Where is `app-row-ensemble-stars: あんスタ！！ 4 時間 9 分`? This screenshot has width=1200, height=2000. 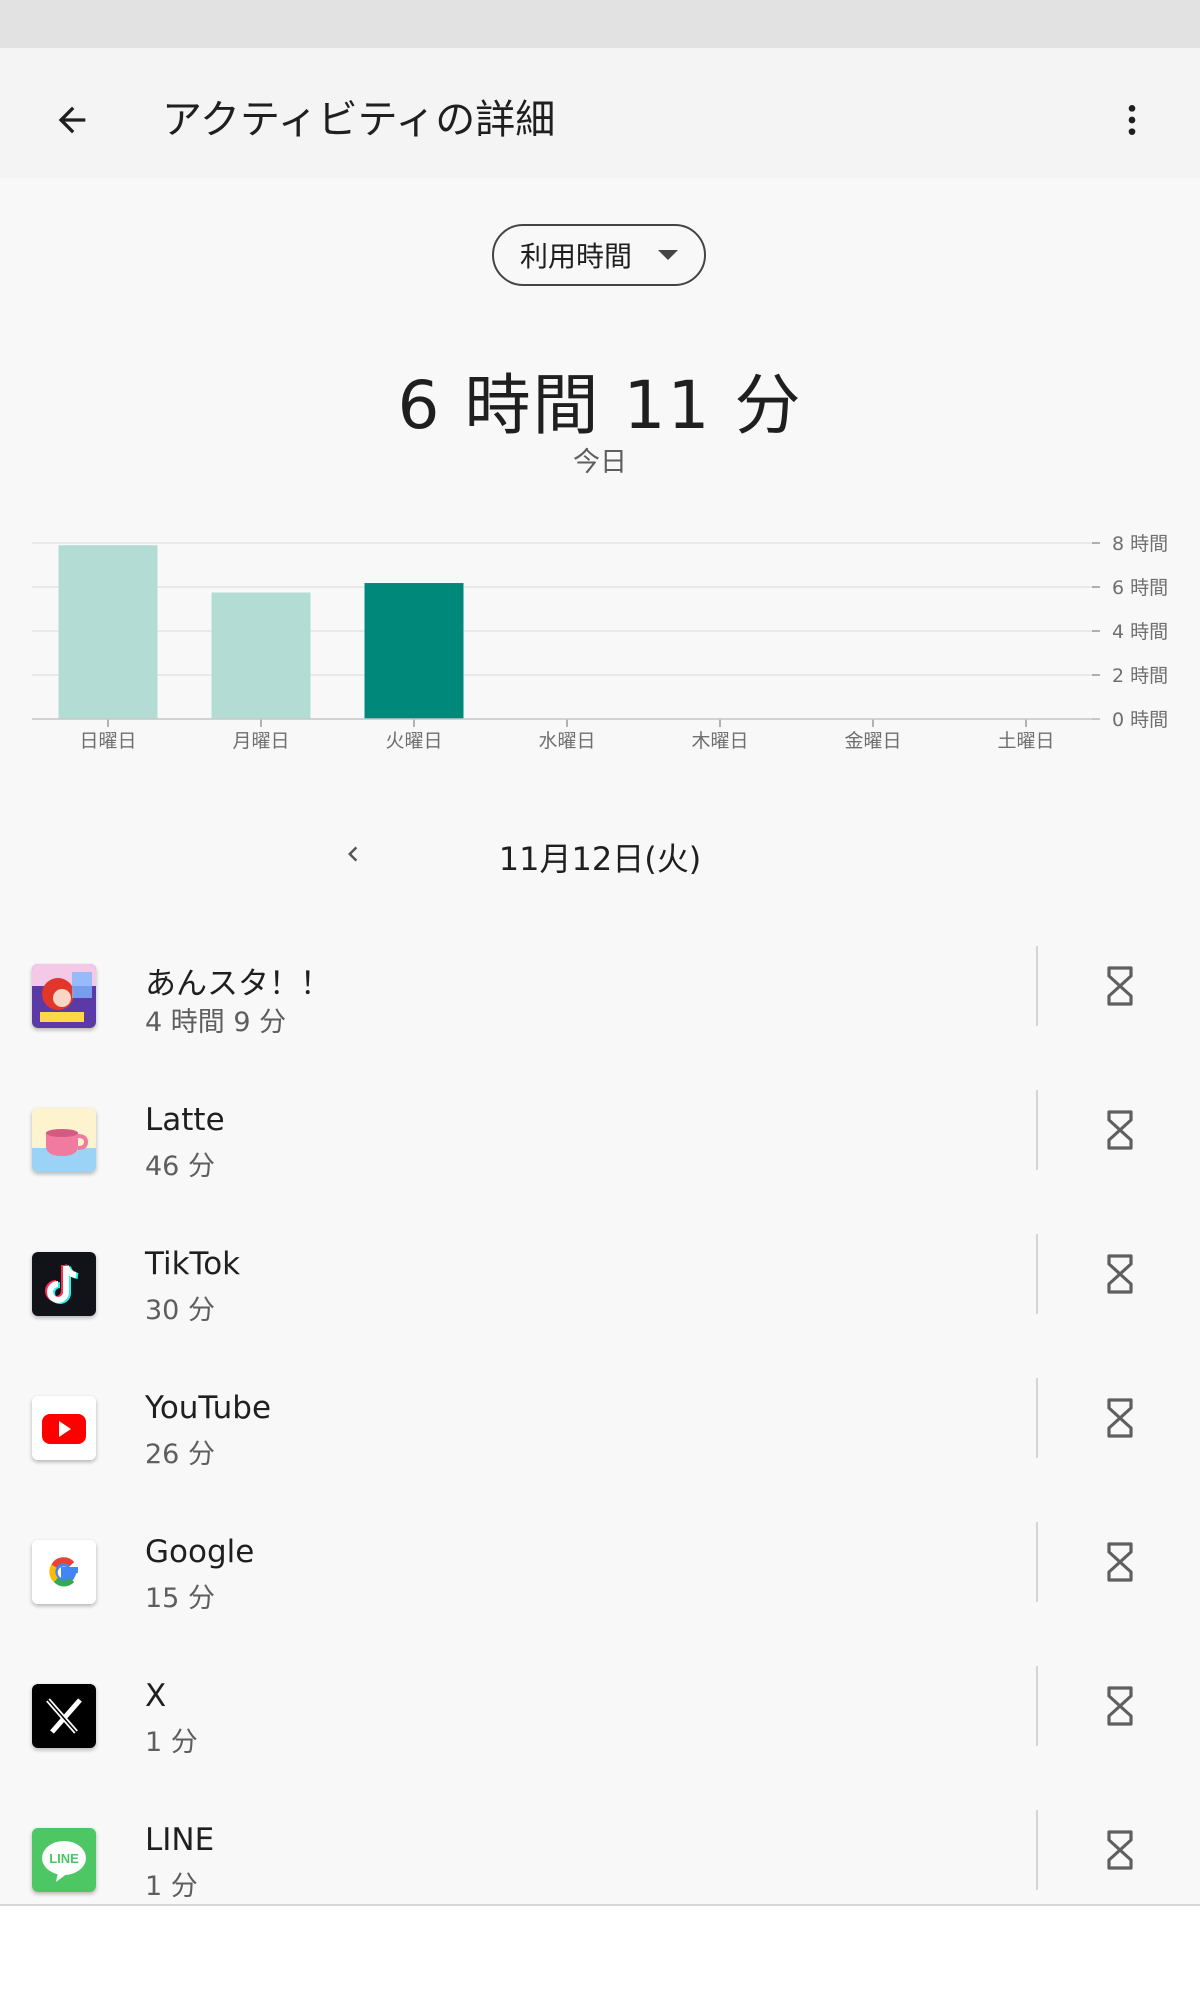 app-row-ensemble-stars: あんスタ！！ 4 時間 9 分 is located at coordinates (600, 1002).